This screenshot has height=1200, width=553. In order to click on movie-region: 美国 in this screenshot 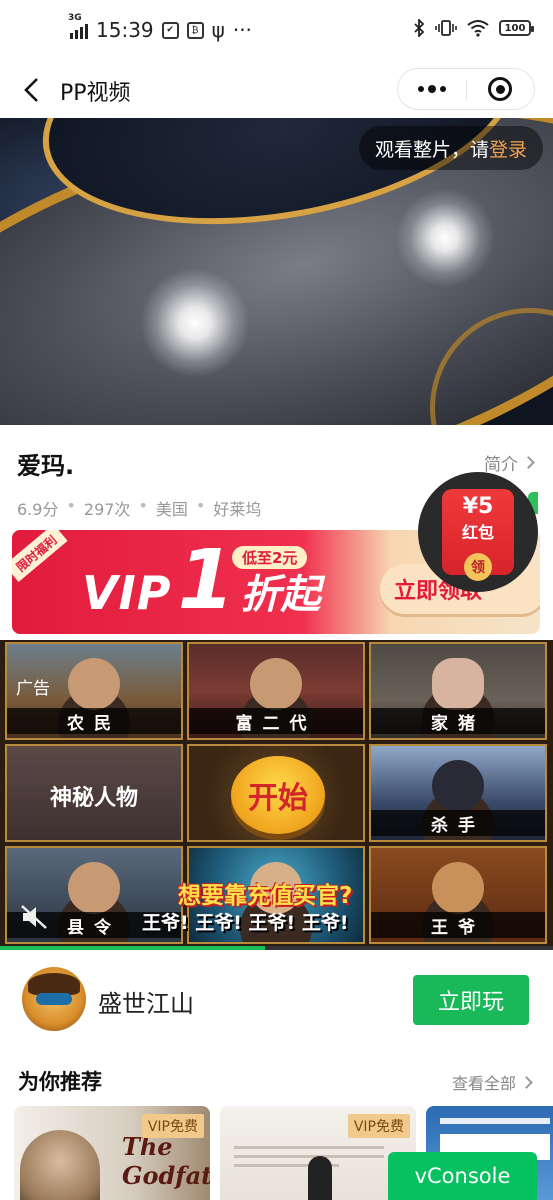, I will do `click(171, 509)`.